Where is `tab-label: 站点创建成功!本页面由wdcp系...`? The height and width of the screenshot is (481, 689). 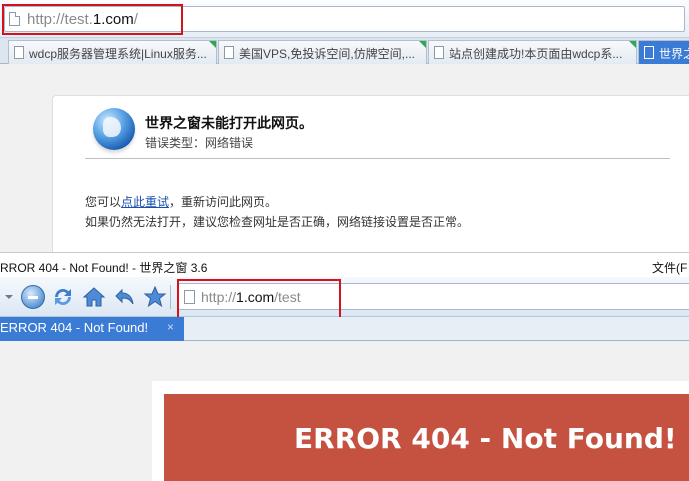
tab-label: 站点创建成功!本页面由wdcp系... is located at coordinates (536, 54).